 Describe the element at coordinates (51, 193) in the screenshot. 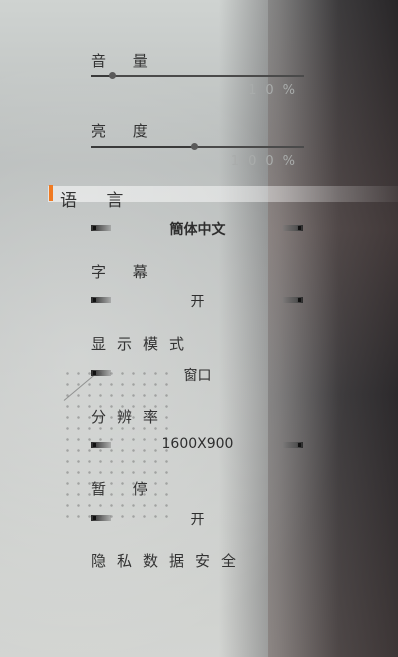

I see `selection-accent-marker` at that location.